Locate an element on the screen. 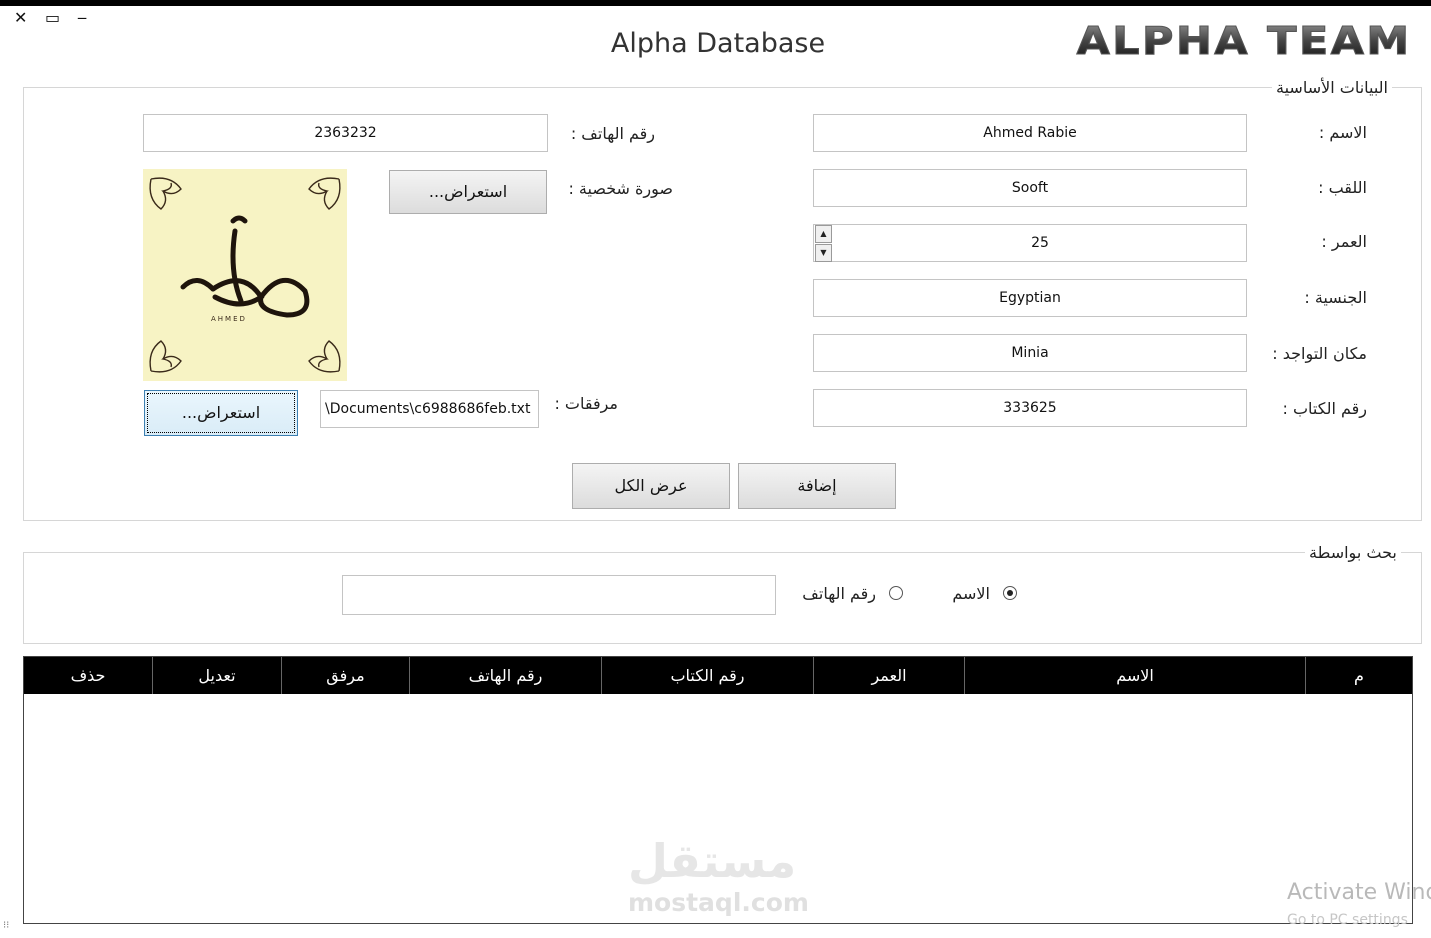 The image size is (1431, 938). search-by-phone-label: رقم الهاتف is located at coordinates (828, 593).